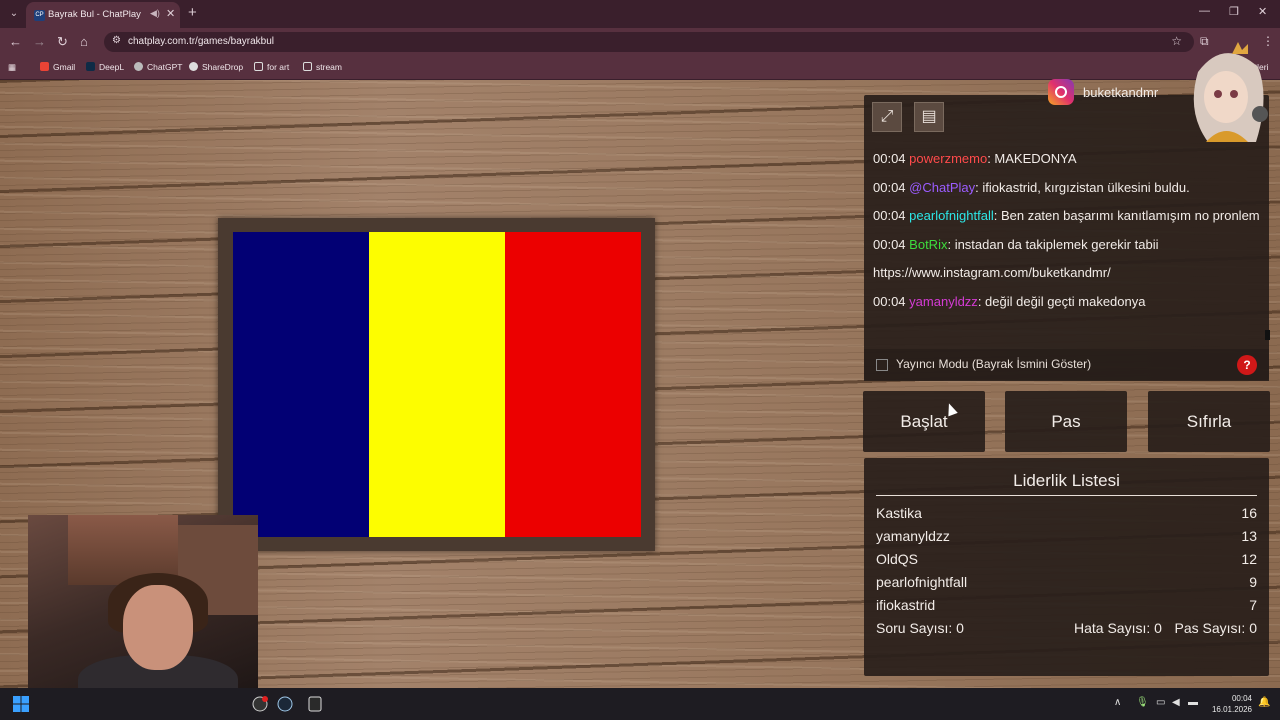  Describe the element at coordinates (1234, 11) in the screenshot. I see `restore-icon: ❐` at that location.